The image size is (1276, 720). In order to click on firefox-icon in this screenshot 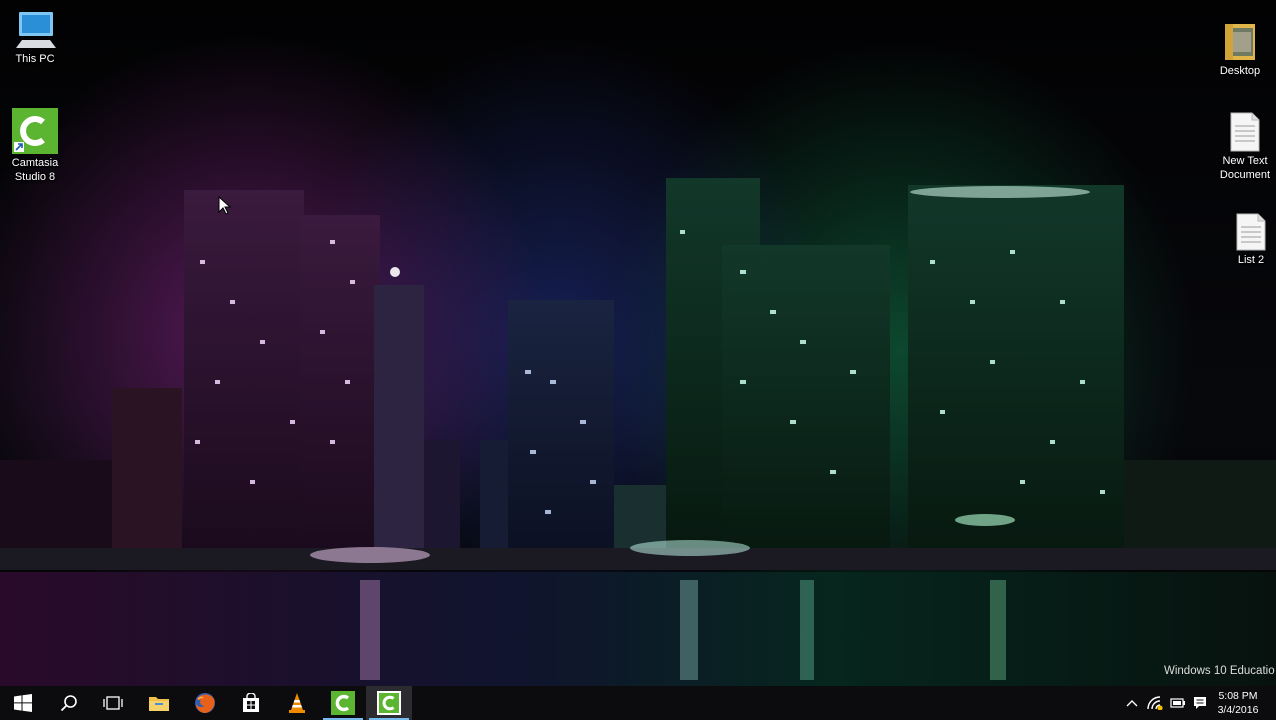, I will do `click(205, 703)`.